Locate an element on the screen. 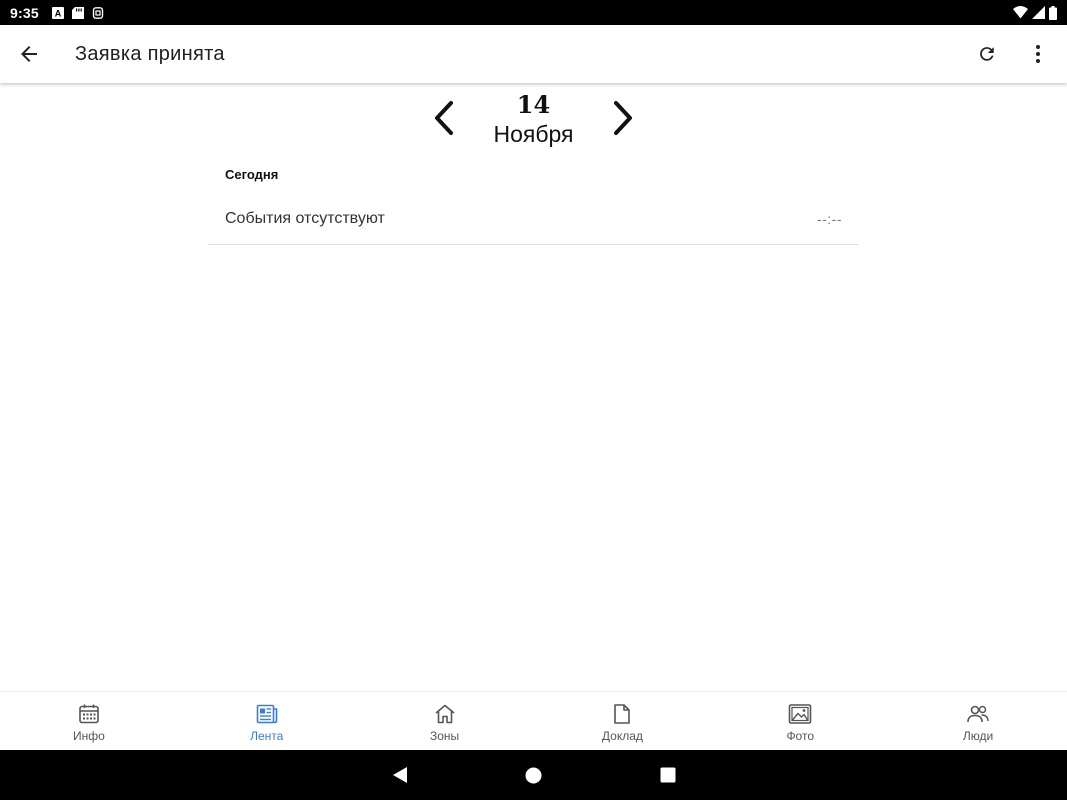 This screenshot has width=1067, height=800. system-navigation-bar is located at coordinates (533, 775).